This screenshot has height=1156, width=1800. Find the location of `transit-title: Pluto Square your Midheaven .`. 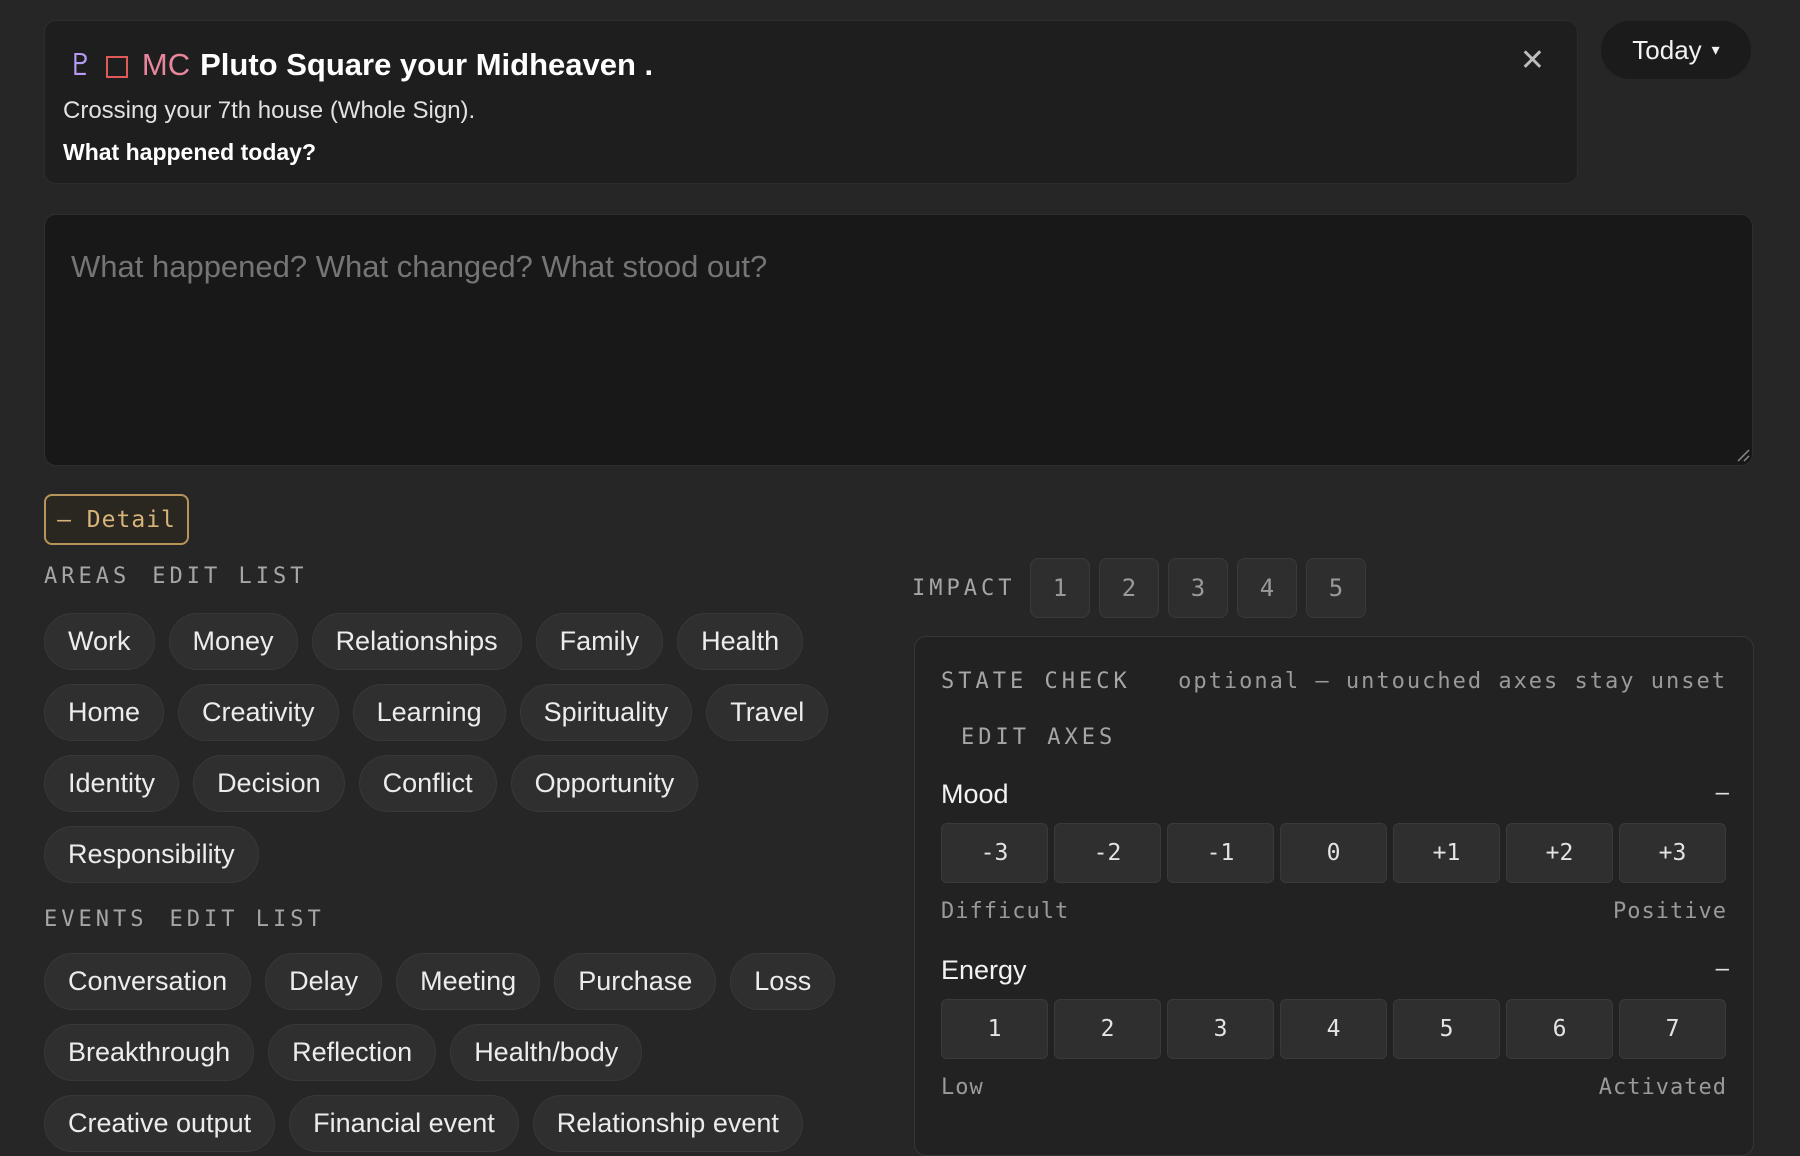

transit-title: Pluto Square your Midheaven . is located at coordinates (427, 64).